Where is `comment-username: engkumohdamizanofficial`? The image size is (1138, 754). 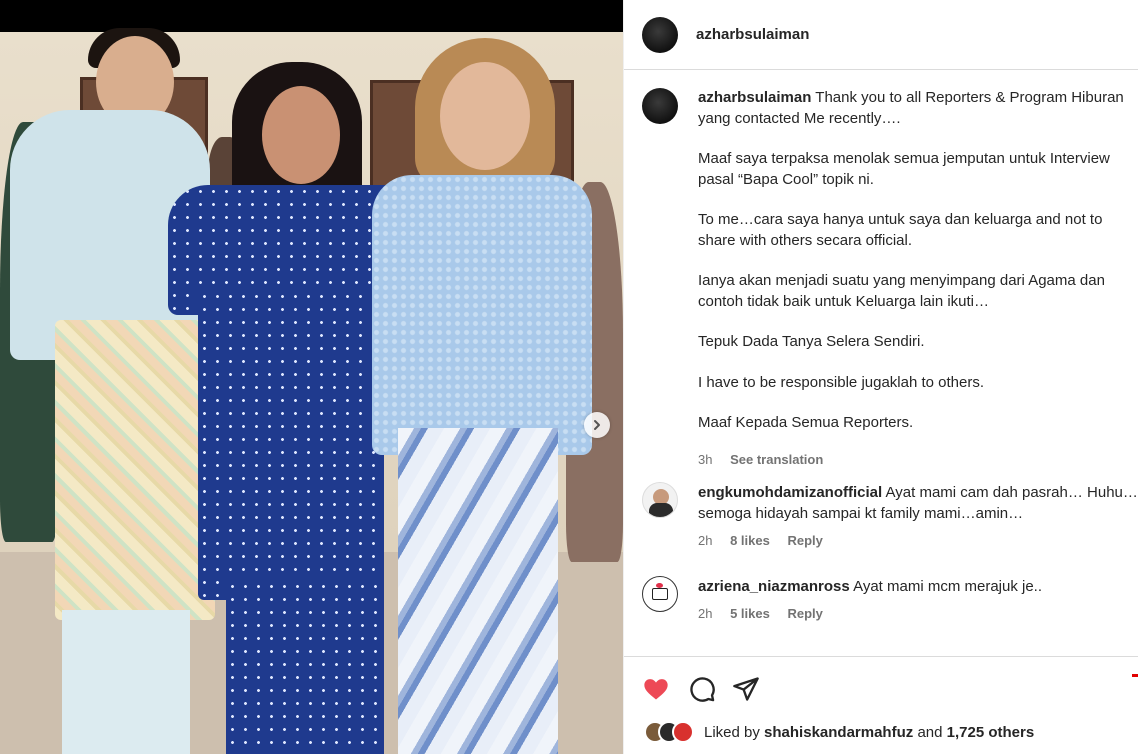 comment-username: engkumohdamizanofficial is located at coordinates (790, 492).